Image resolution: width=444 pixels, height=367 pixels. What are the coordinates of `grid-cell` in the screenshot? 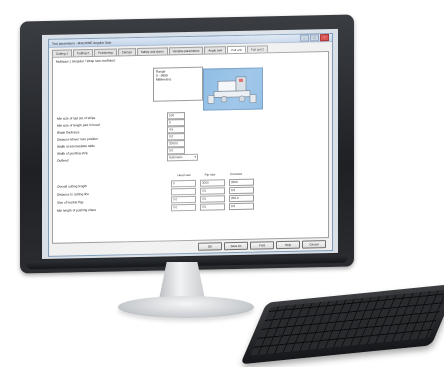 It's located at (183, 191).